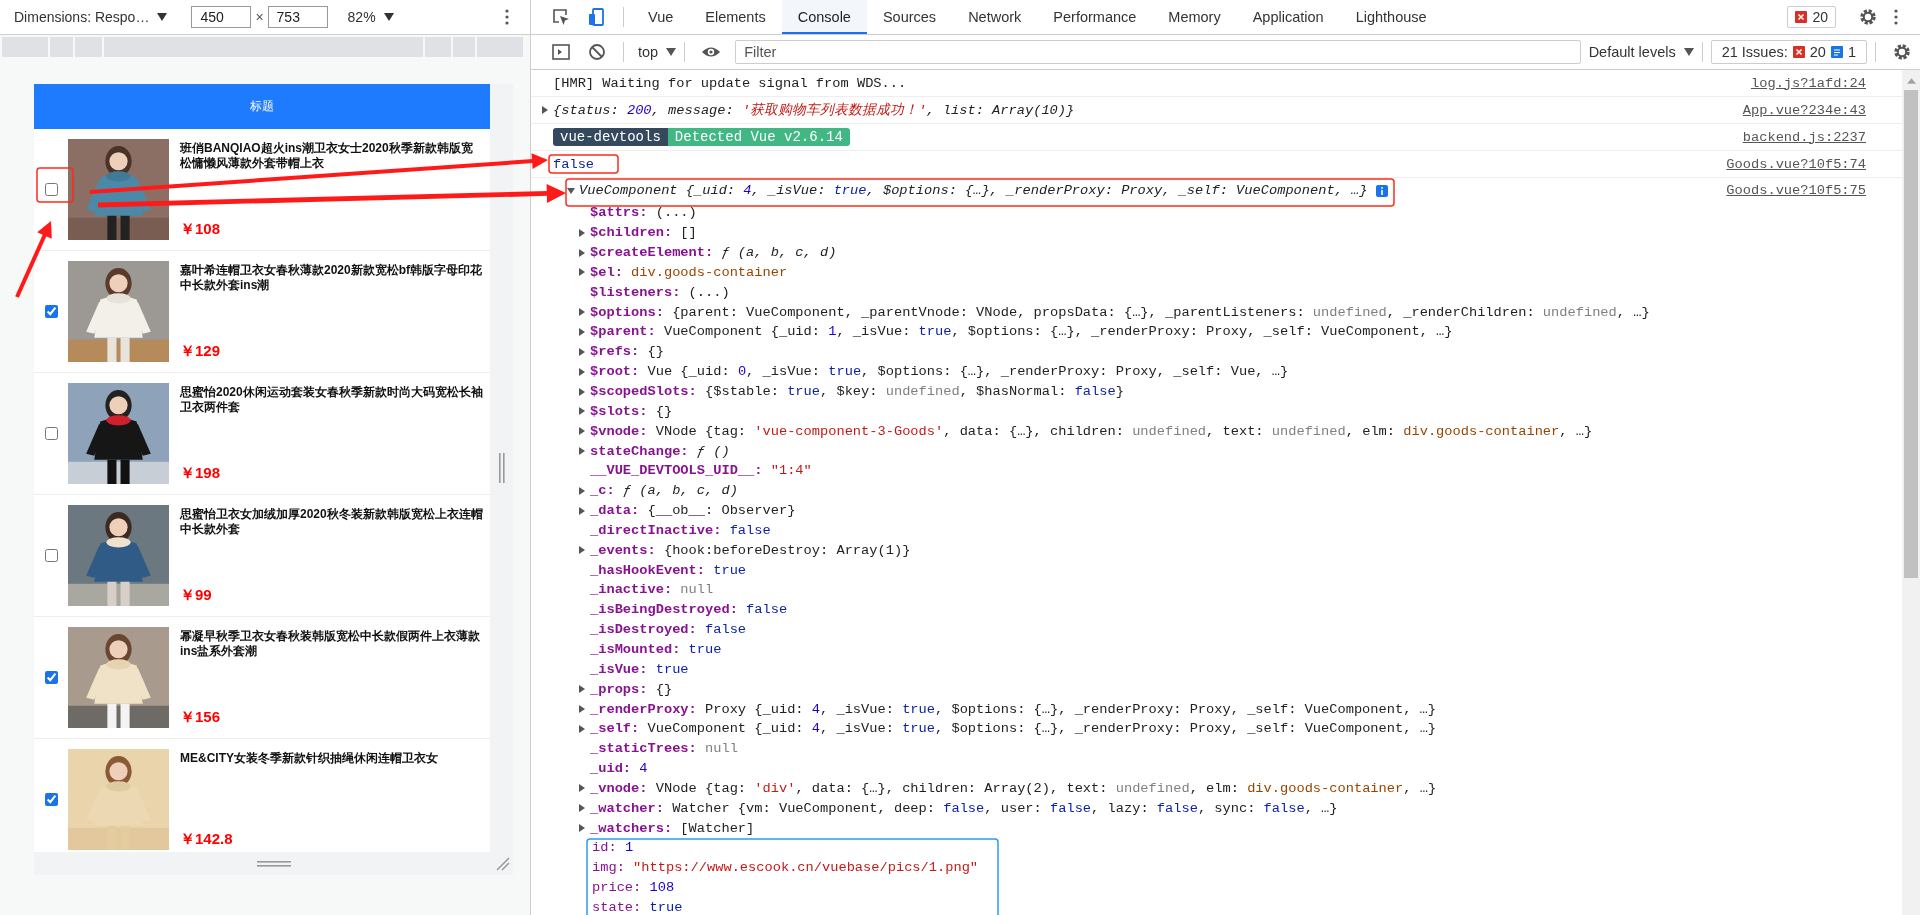 This screenshot has height=915, width=1920. Describe the element at coordinates (332, 400) in the screenshot. I see `product-title: 思蜜怡2020休闲运动套装女春秋季新款时尚大码宽松长袖卫衣两件套` at that location.